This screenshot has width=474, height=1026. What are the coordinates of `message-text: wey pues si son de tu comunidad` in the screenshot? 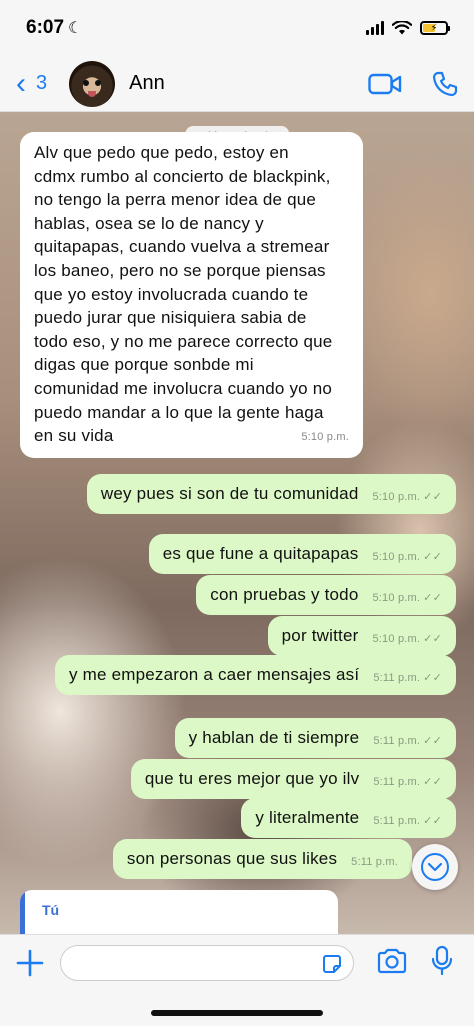 It's located at (229, 494).